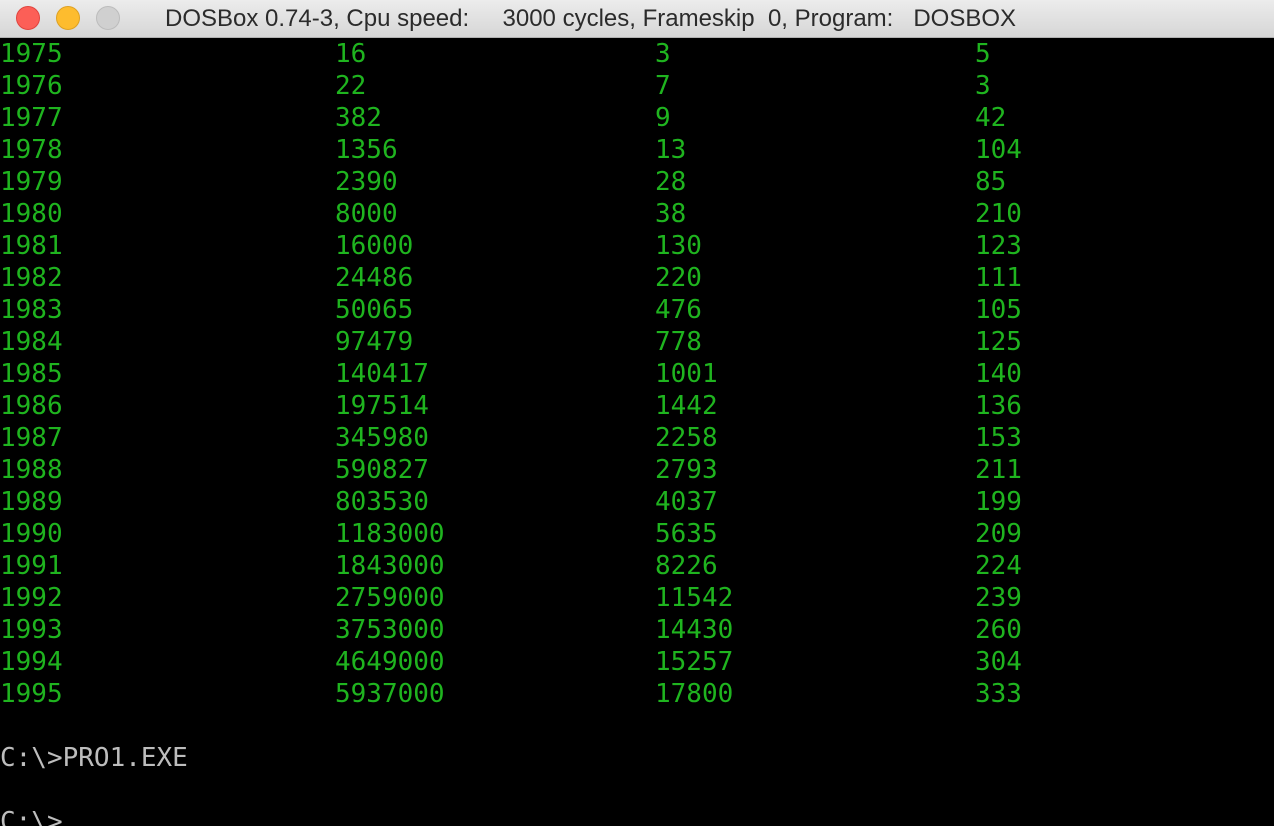  I want to click on value-cell-1: 345980, so click(382, 438).